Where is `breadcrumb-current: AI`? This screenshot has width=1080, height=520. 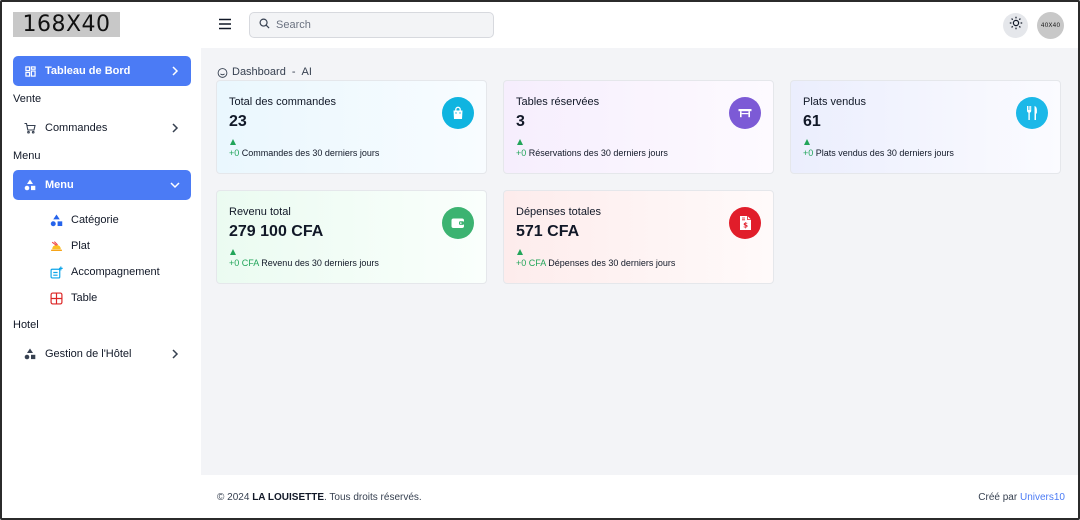
breadcrumb-current: AI is located at coordinates (306, 72).